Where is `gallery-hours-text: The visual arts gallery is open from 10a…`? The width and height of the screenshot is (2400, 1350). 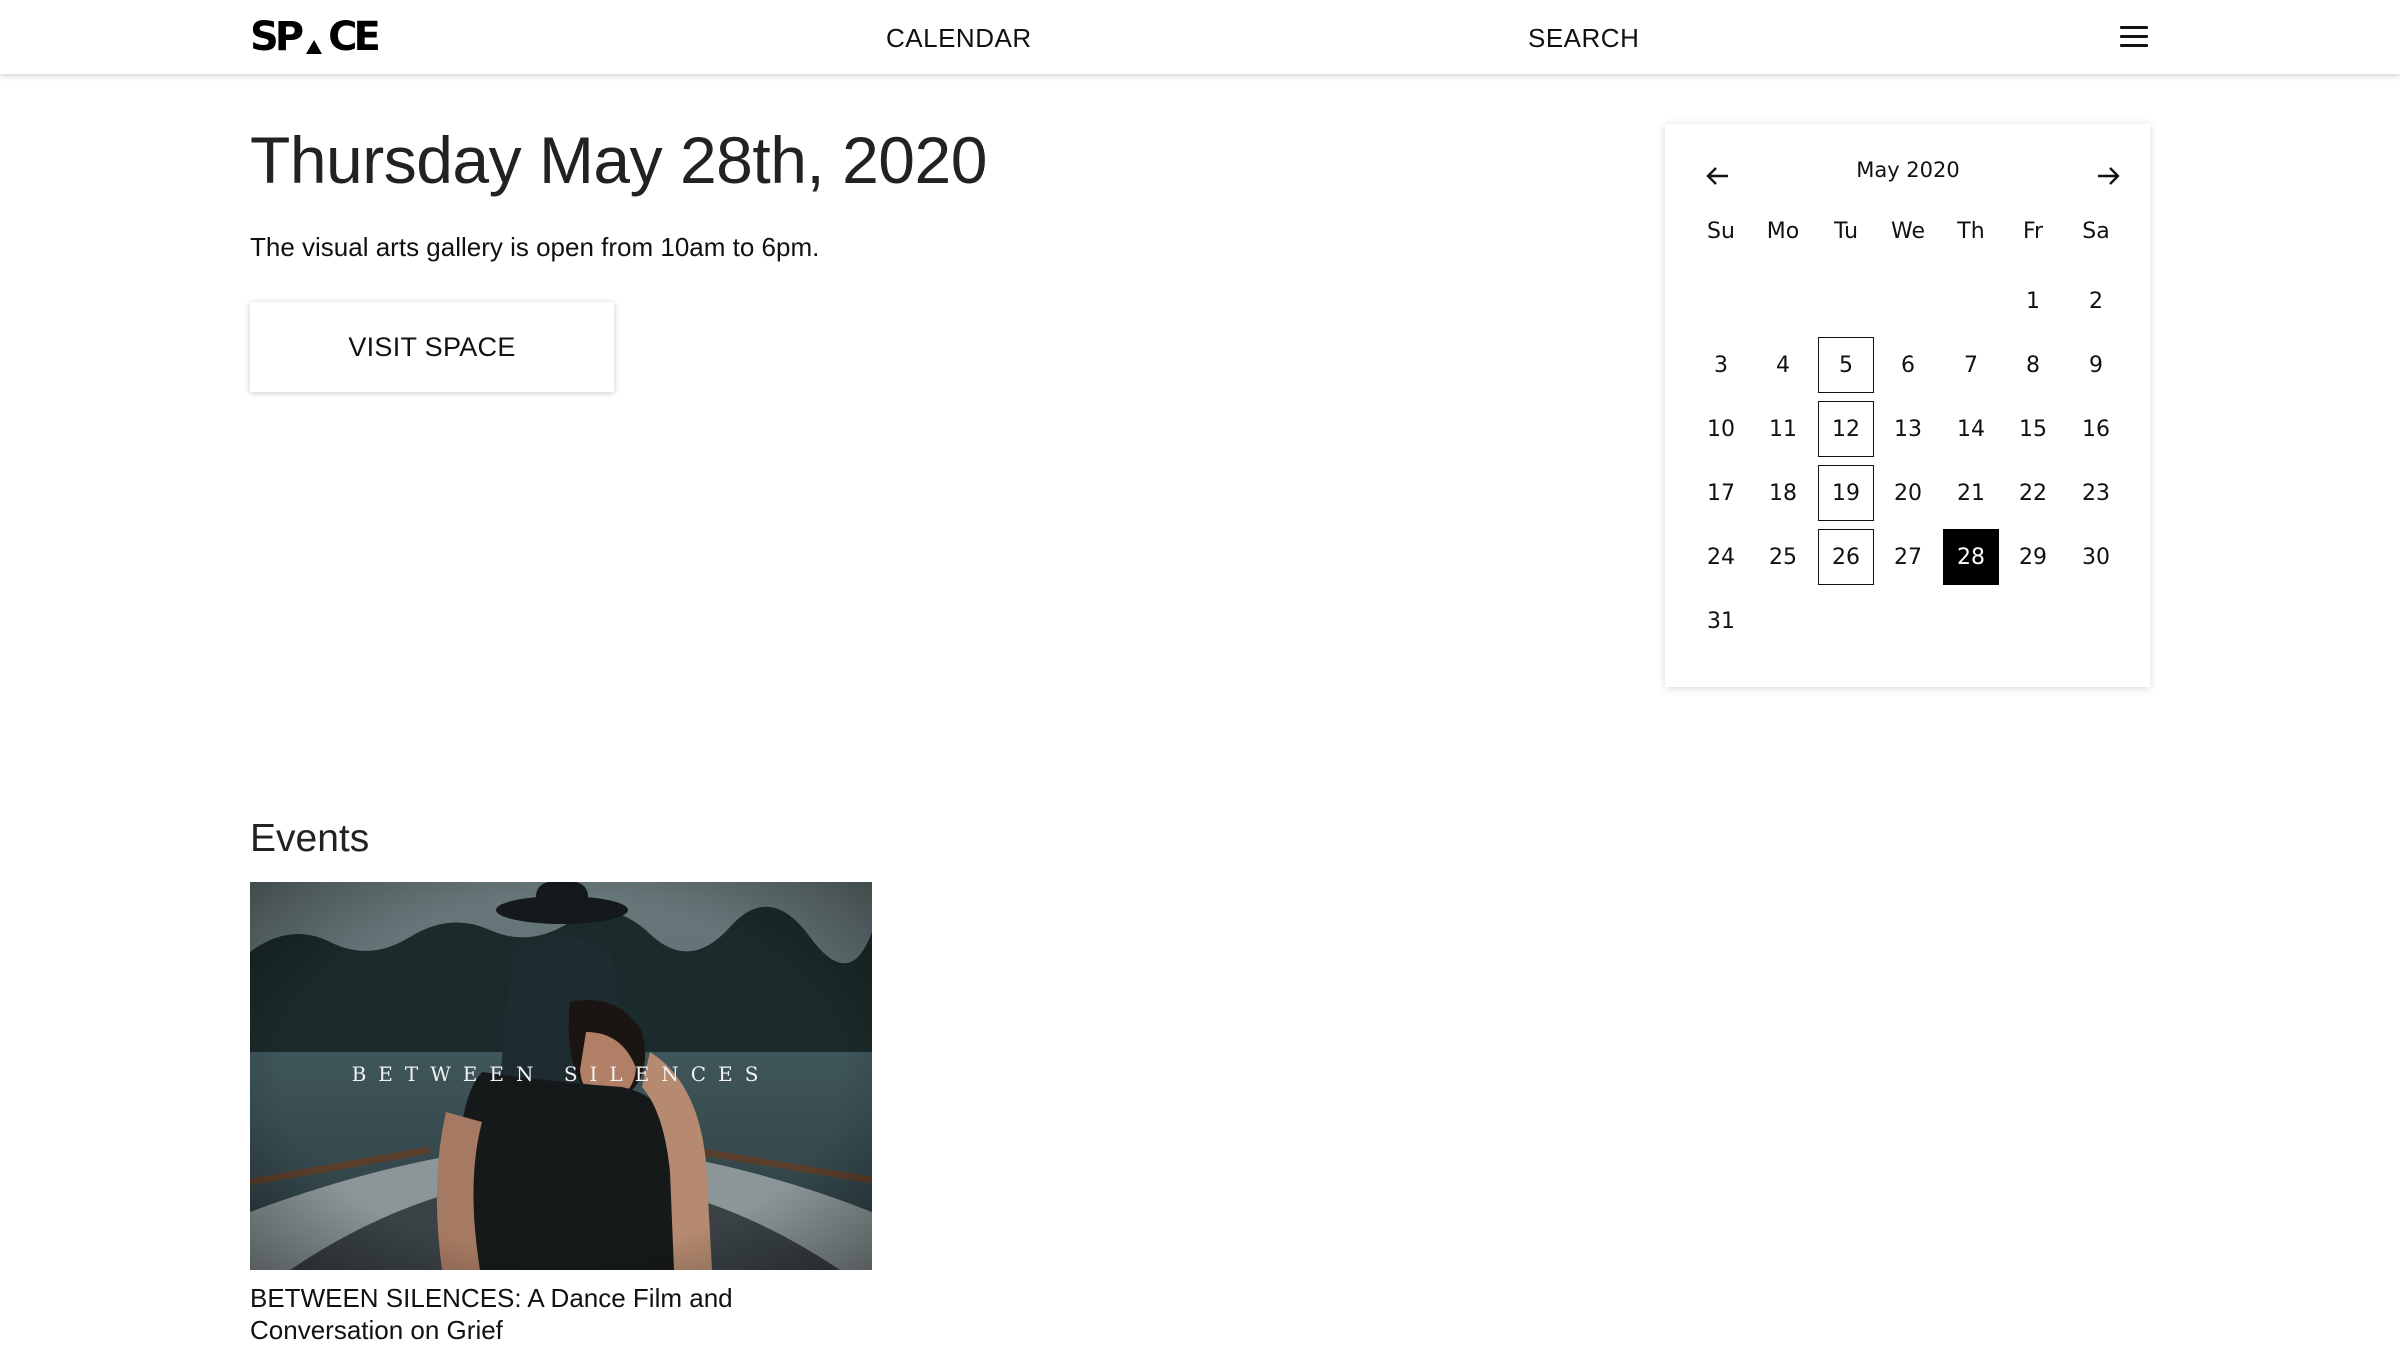
gallery-hours-text: The visual arts gallery is open from 10a… is located at coordinates (535, 247).